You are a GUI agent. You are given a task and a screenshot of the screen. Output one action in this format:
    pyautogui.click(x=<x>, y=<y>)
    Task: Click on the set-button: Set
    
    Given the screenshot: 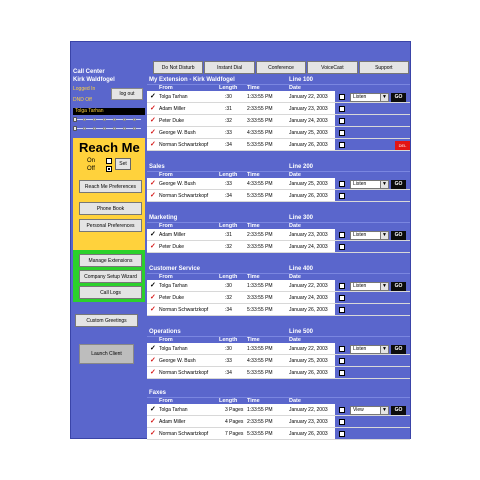 What is the action you would take?
    pyautogui.click(x=123, y=164)
    